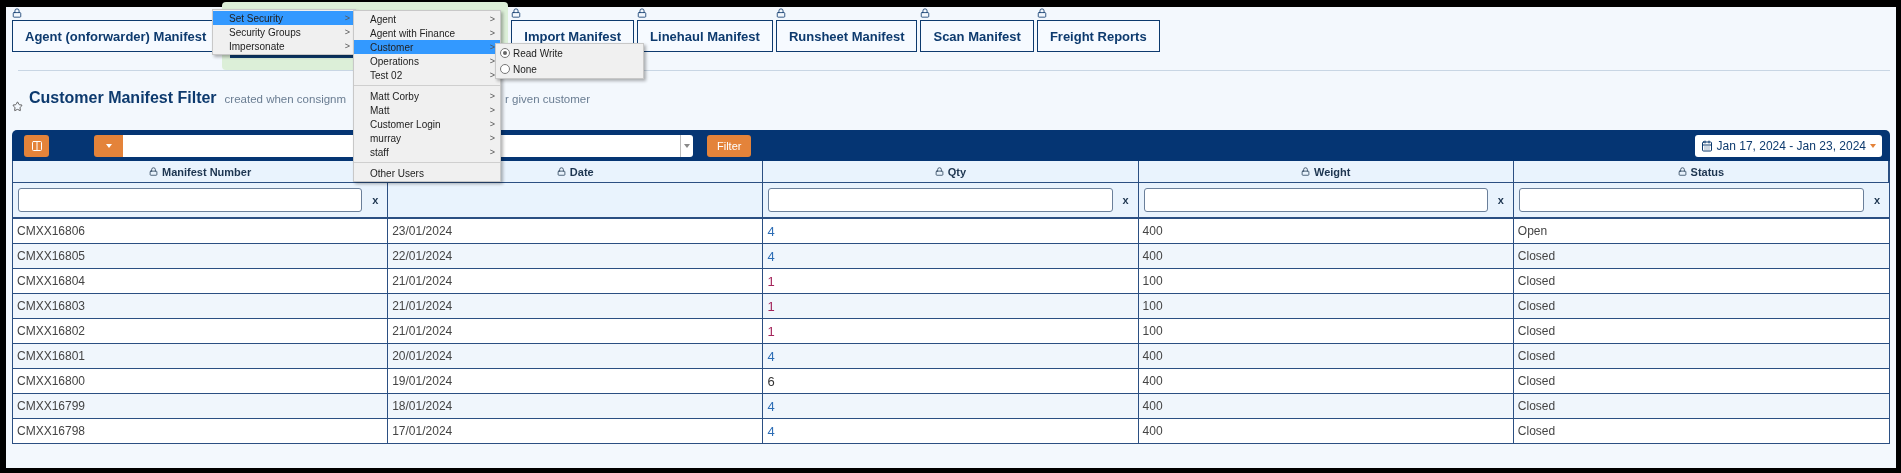 This screenshot has height=473, width=1901. Describe the element at coordinates (548, 99) in the screenshot. I see `page-subtitle: r given customer` at that location.